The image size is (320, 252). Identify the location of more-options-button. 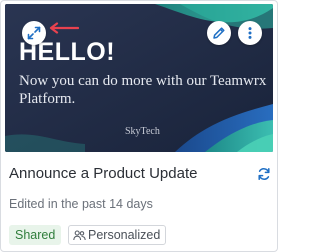
(250, 33).